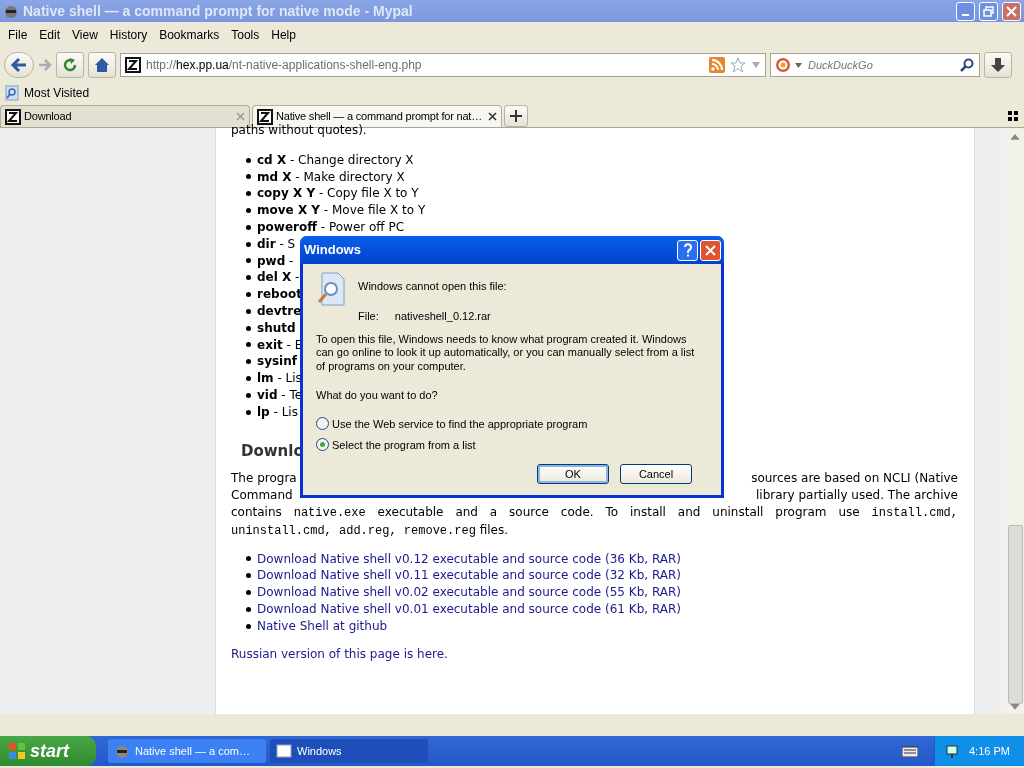 The width and height of the screenshot is (1024, 768). I want to click on keyboard-icon, so click(910, 751).